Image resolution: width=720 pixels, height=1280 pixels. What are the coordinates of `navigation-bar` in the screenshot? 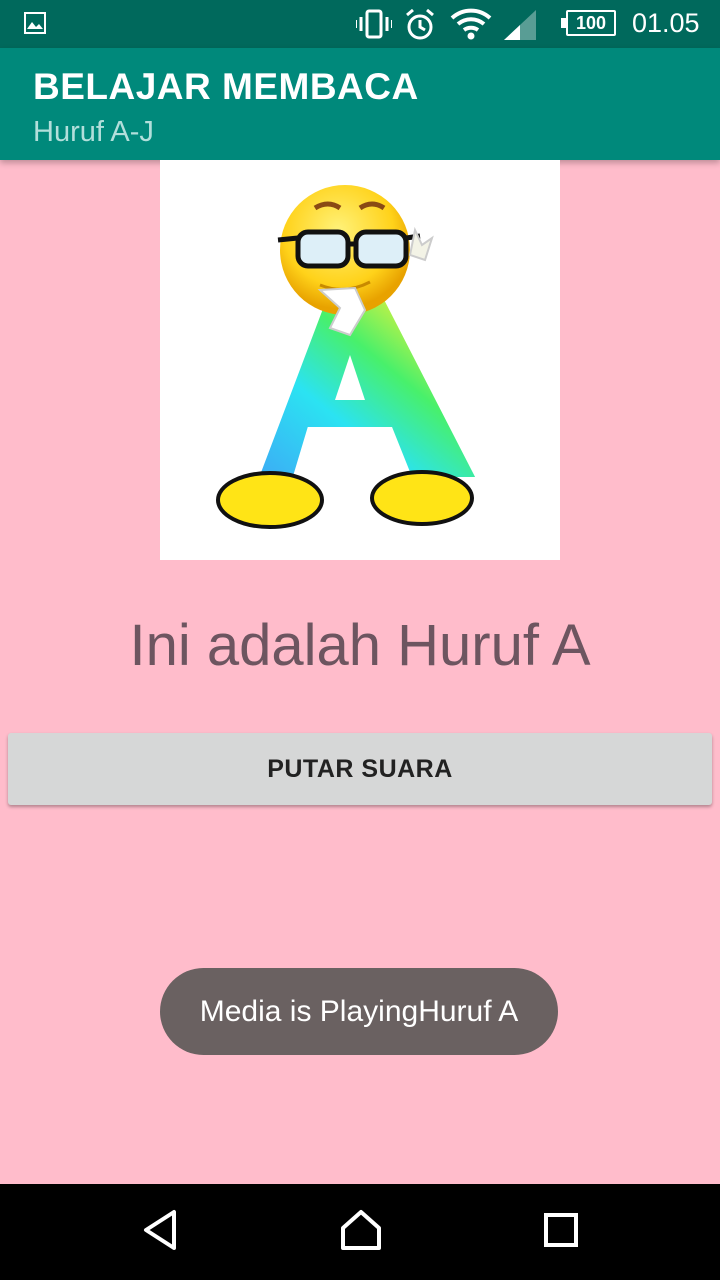 It's located at (360, 1232).